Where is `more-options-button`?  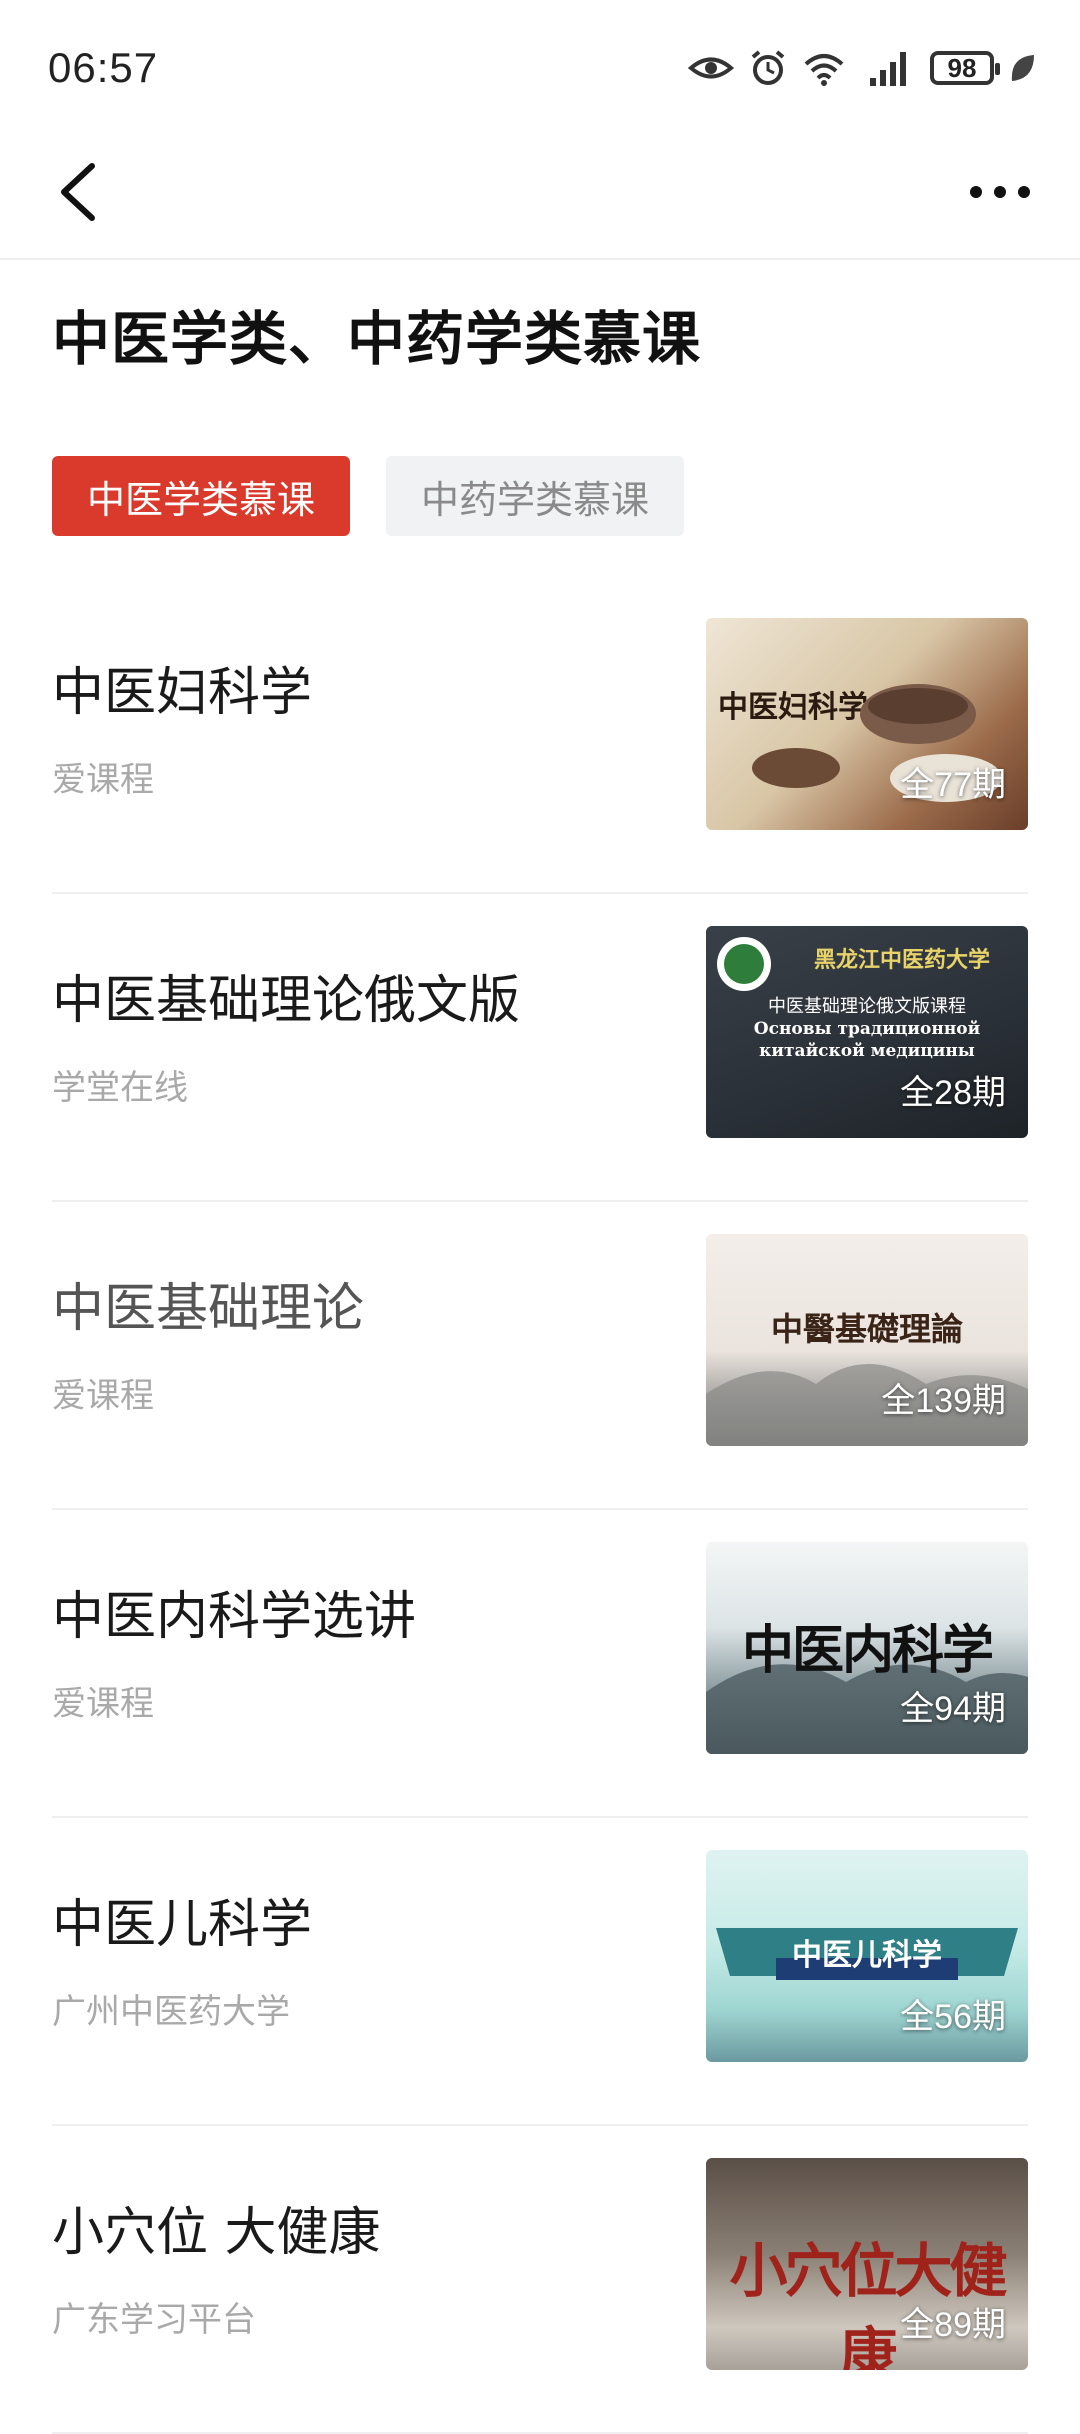 more-options-button is located at coordinates (1000, 192).